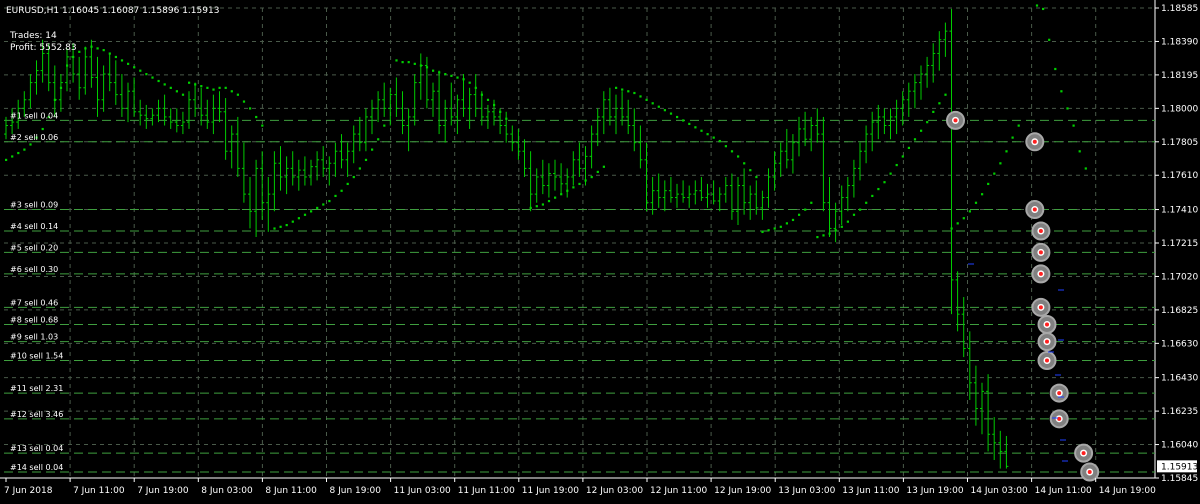 This screenshot has width=1200, height=504. Describe the element at coordinates (34, 319) in the screenshot. I see `order-label: #8 sell 0.68` at that location.